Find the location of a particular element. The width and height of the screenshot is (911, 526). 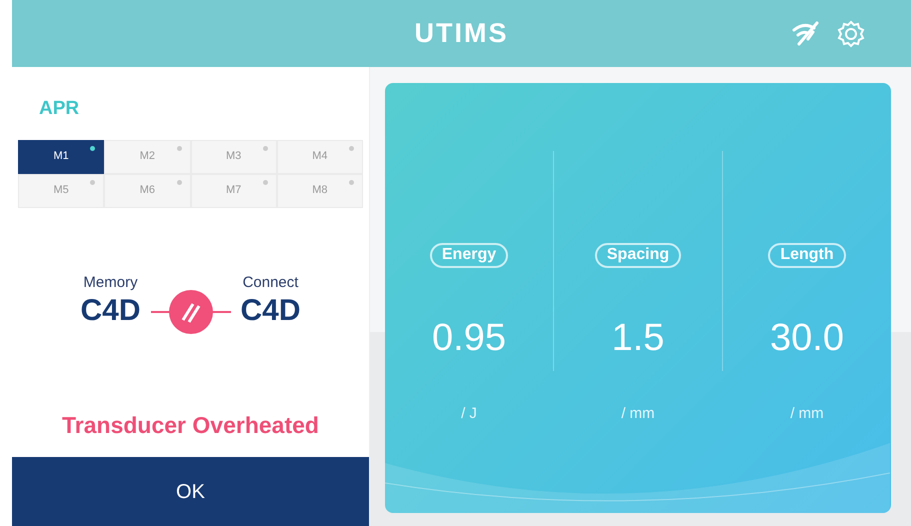

memory-slot: M6 is located at coordinates (147, 191).